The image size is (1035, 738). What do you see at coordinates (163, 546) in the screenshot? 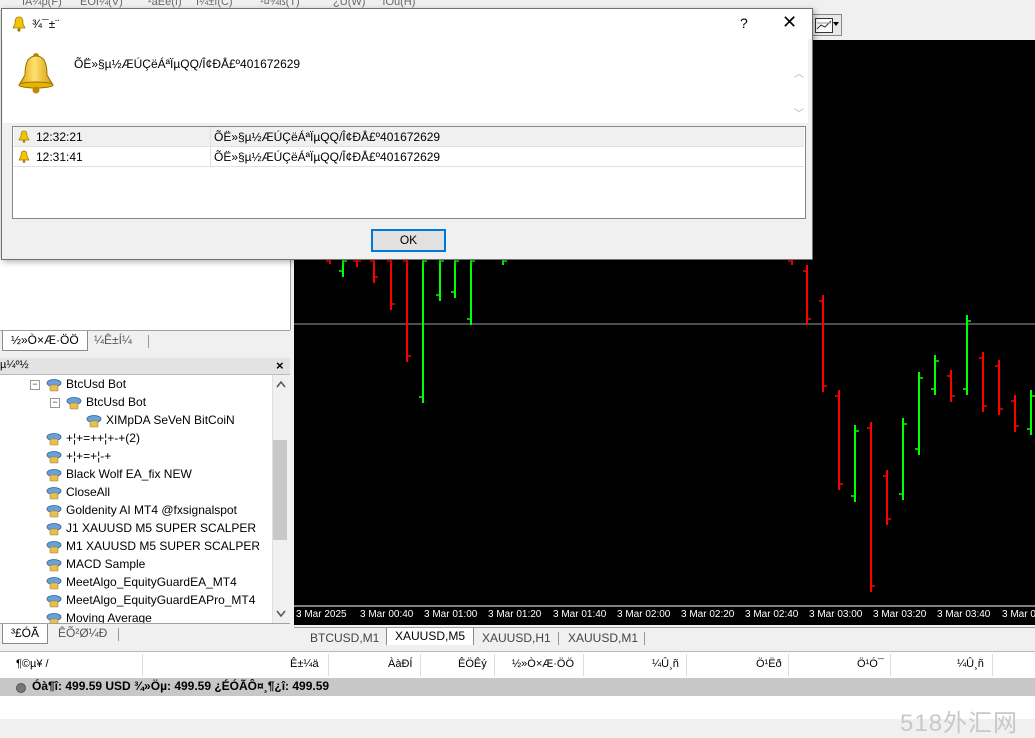
I see `navigator-item-label: M1 XAUUSD M5 SUPER SCALPER` at bounding box center [163, 546].